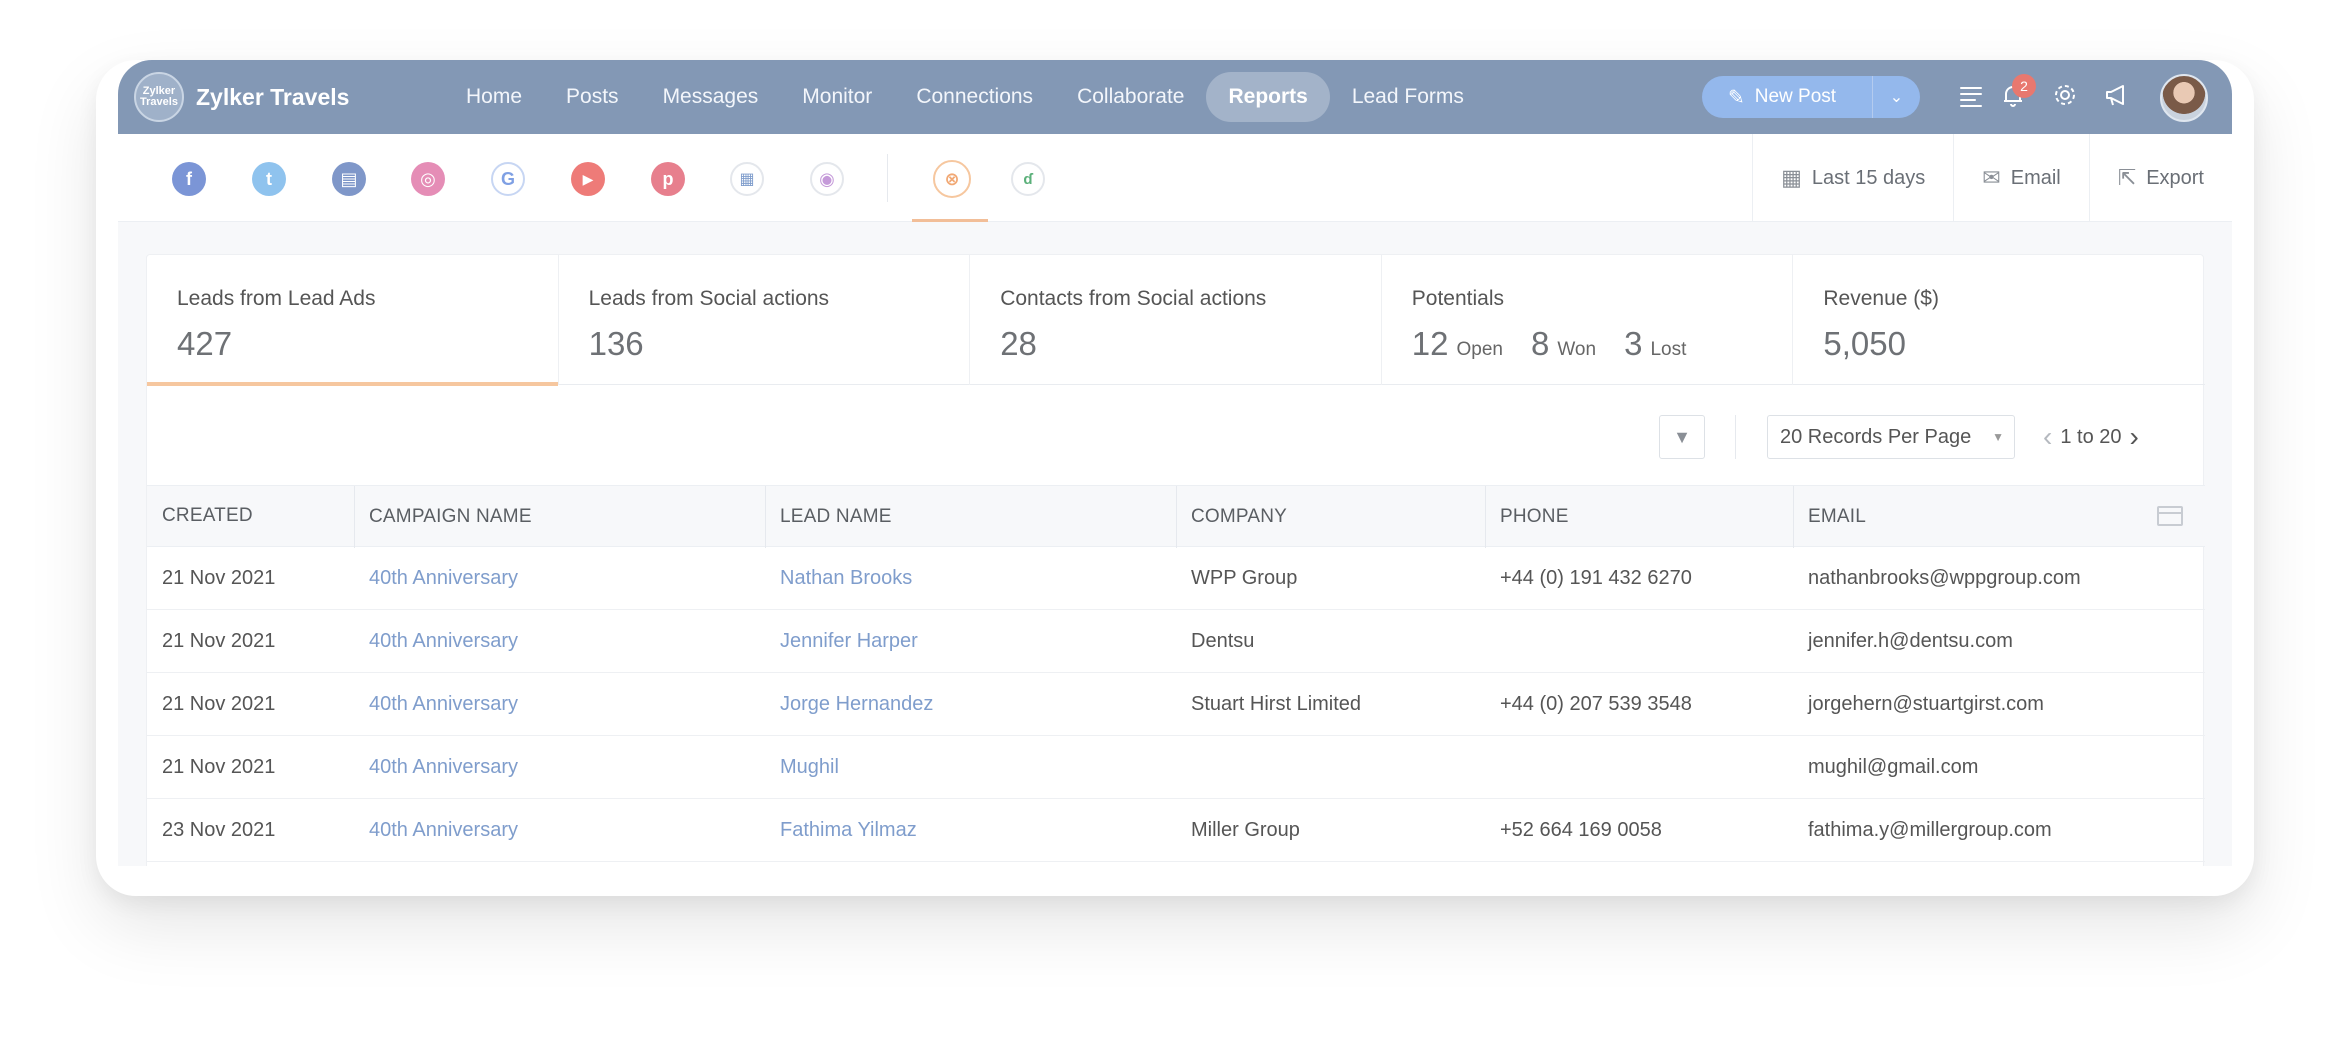 The image size is (2344, 1046). Describe the element at coordinates (2184, 98) in the screenshot. I see `user-avatar` at that location.